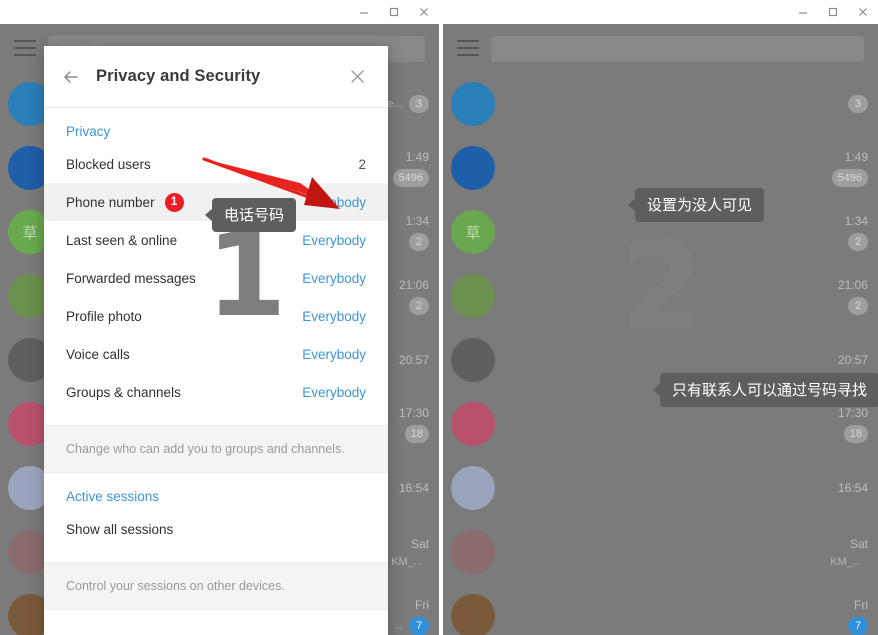 This screenshot has width=878, height=635. What do you see at coordinates (110, 202) in the screenshot?
I see `row-label: Phone number` at bounding box center [110, 202].